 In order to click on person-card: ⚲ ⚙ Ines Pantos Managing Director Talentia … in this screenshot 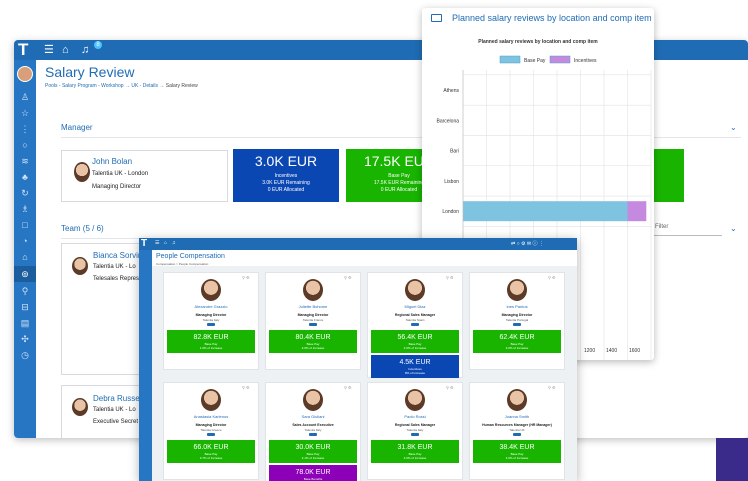, I will do `click(517, 321)`.